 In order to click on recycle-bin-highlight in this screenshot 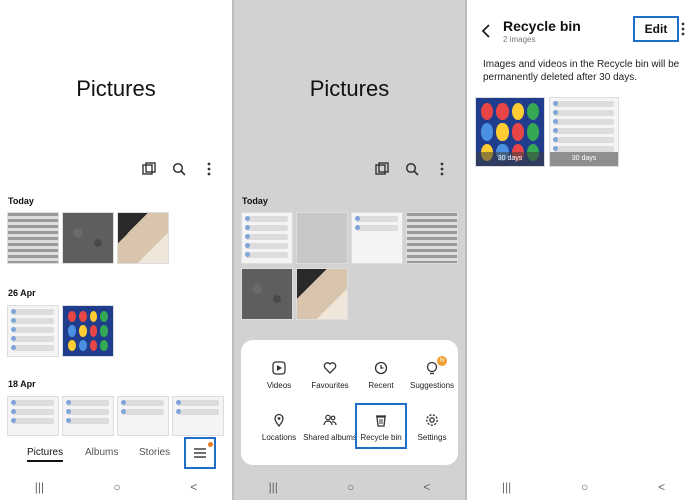, I will do `click(381, 426)`.